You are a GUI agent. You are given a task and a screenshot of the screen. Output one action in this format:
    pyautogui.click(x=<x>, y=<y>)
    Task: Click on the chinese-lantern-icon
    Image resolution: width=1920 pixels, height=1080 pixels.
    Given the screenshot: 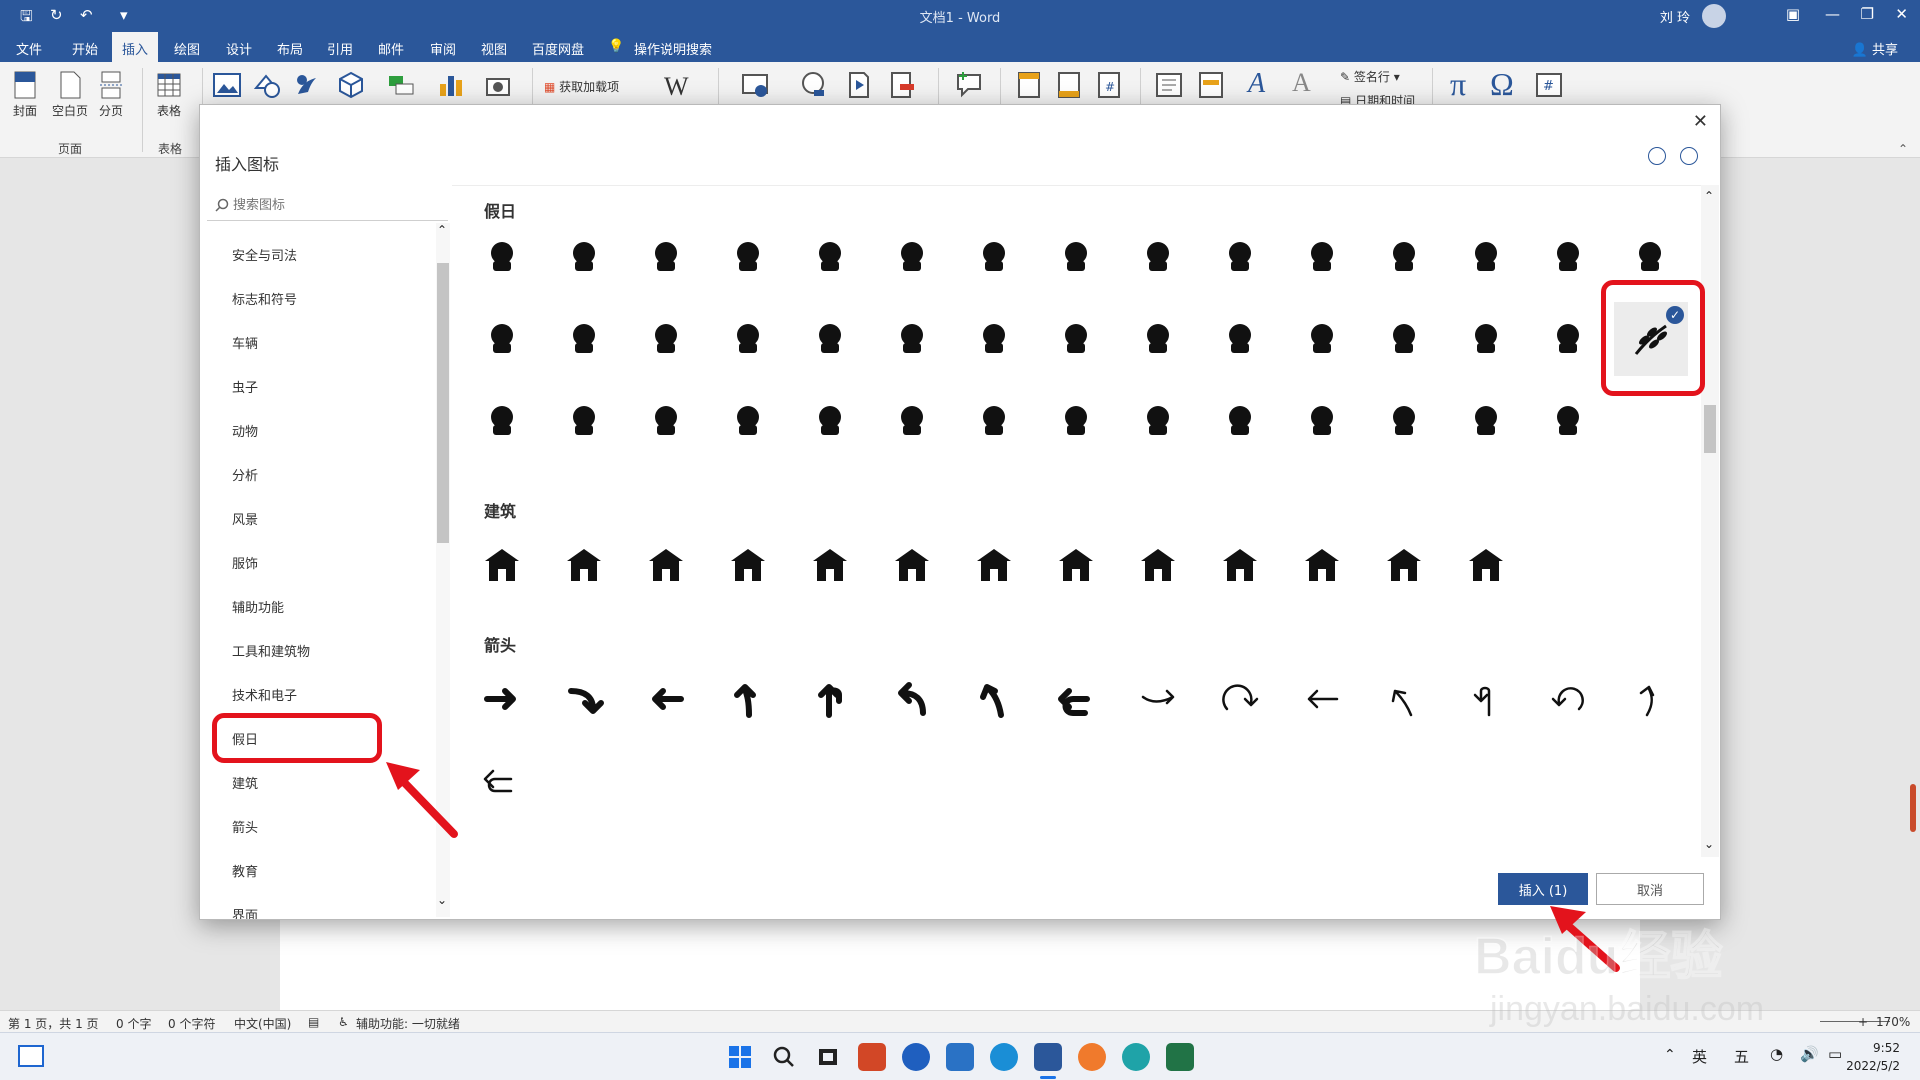 What is the action you would take?
    pyautogui.click(x=994, y=256)
    